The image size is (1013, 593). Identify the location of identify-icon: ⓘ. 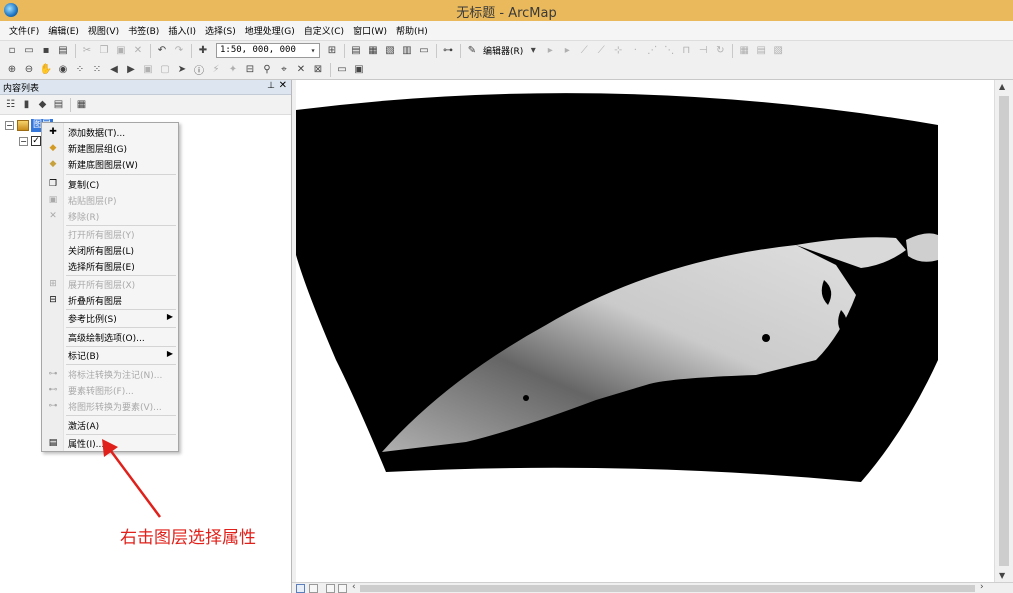
(199, 70).